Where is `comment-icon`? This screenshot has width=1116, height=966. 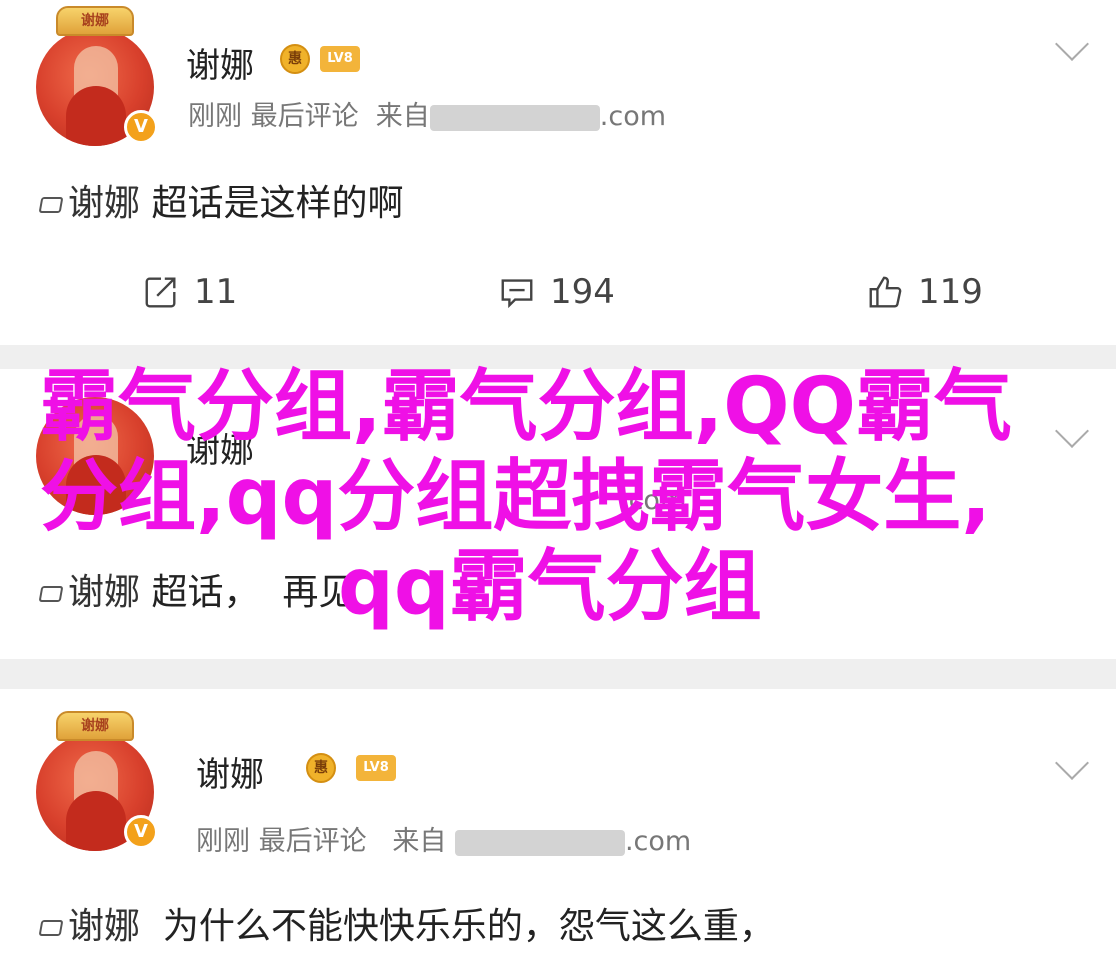 comment-icon is located at coordinates (517, 294).